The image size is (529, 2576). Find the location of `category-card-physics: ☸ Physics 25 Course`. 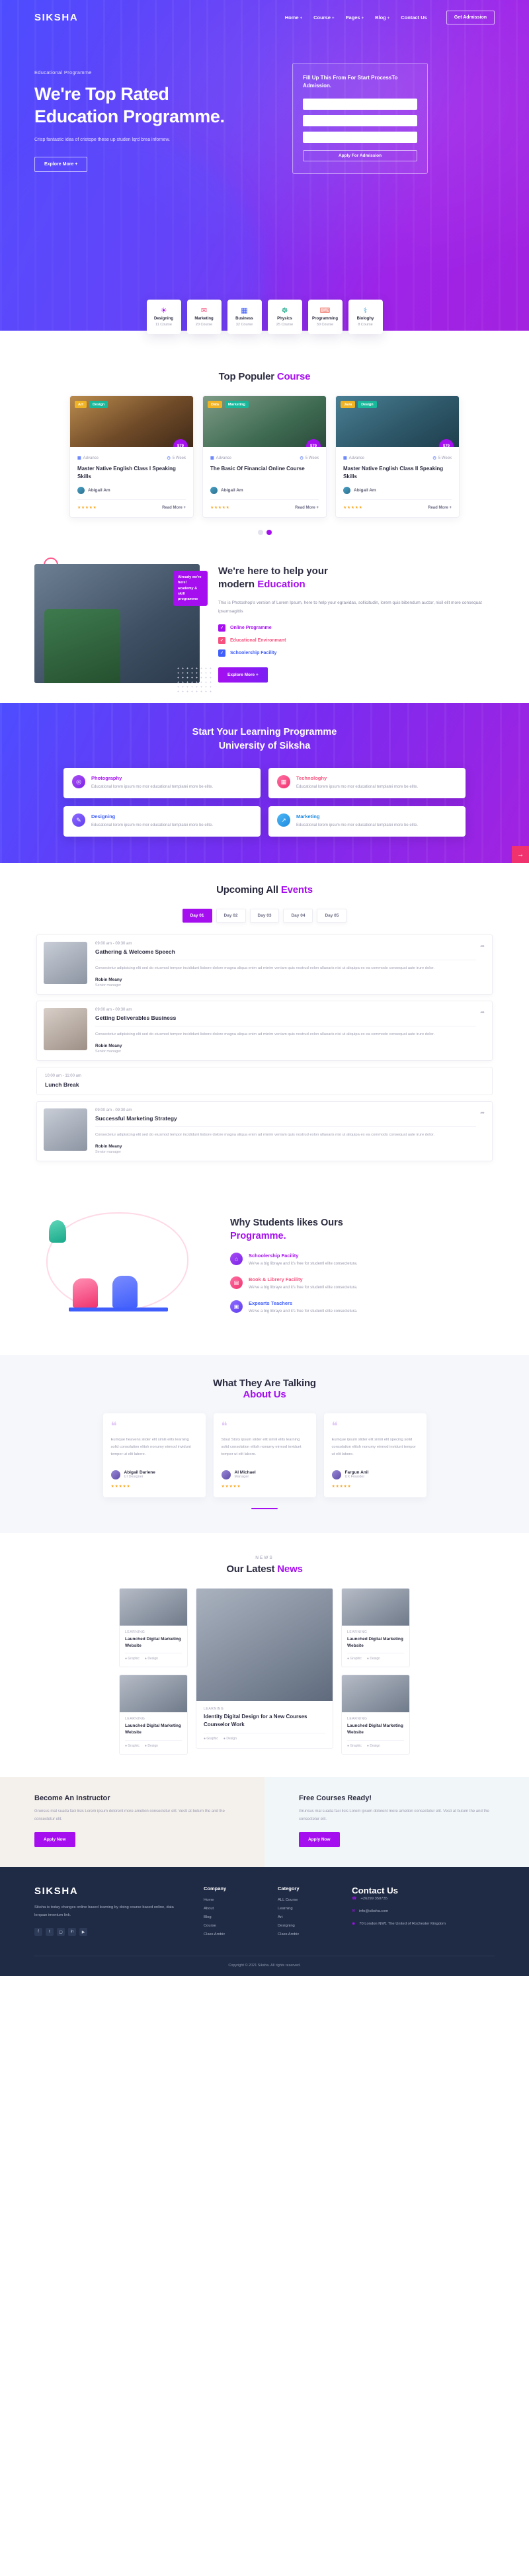

category-card-physics: ☸ Physics 25 Course is located at coordinates (284, 317).